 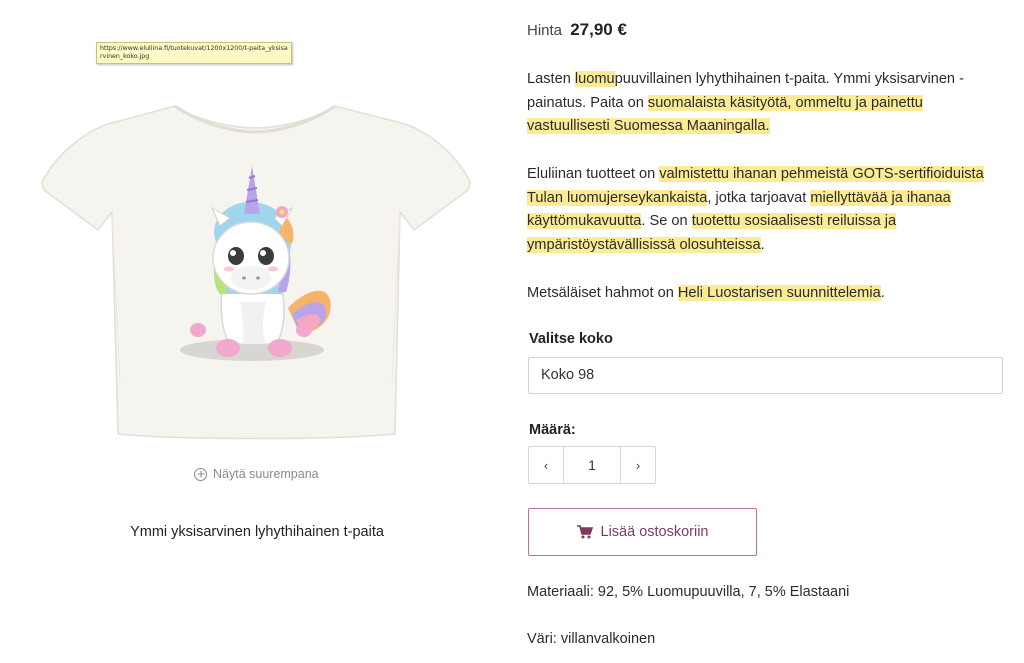 I want to click on increase-quantity-button: ›, so click(x=637, y=465).